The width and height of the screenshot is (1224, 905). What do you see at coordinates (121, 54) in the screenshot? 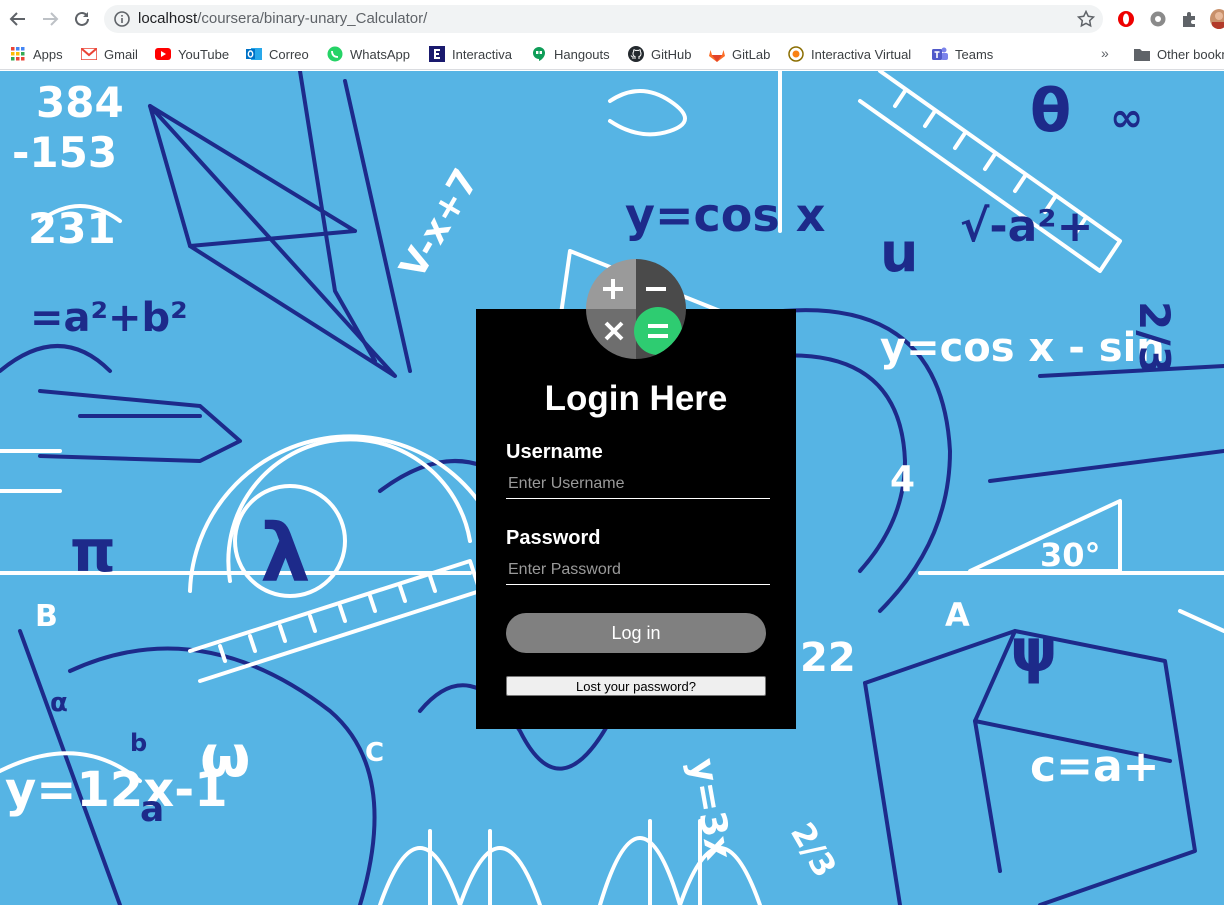
I see `bookmark-label: Gmail` at bounding box center [121, 54].